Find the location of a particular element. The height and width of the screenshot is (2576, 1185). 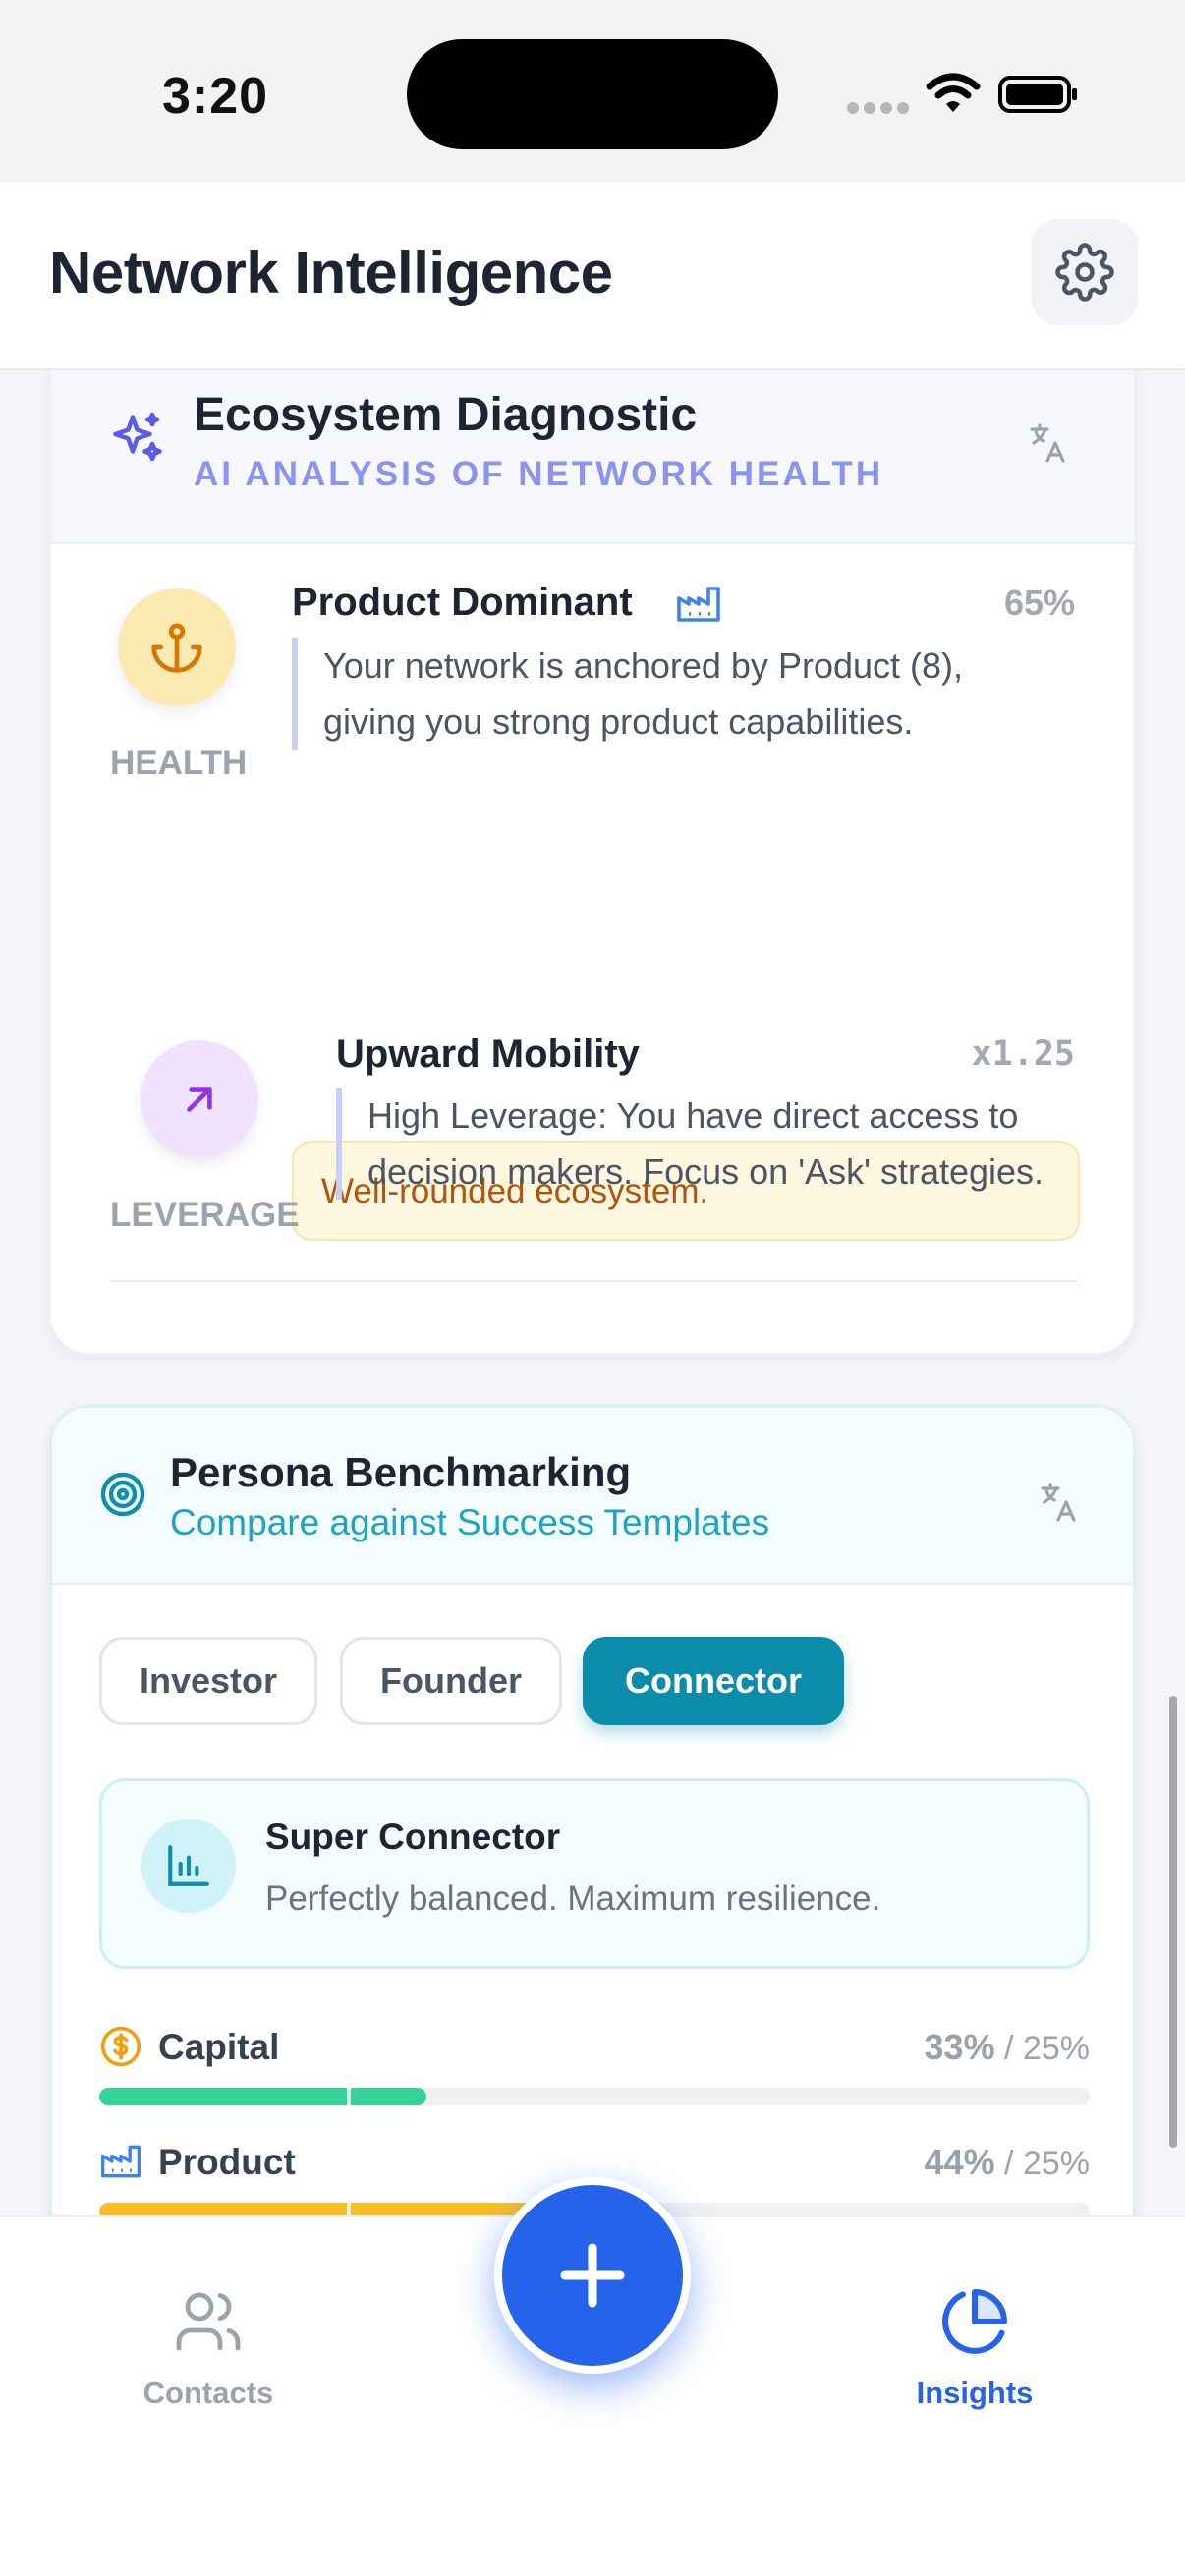

add-button is located at coordinates (592, 2275).